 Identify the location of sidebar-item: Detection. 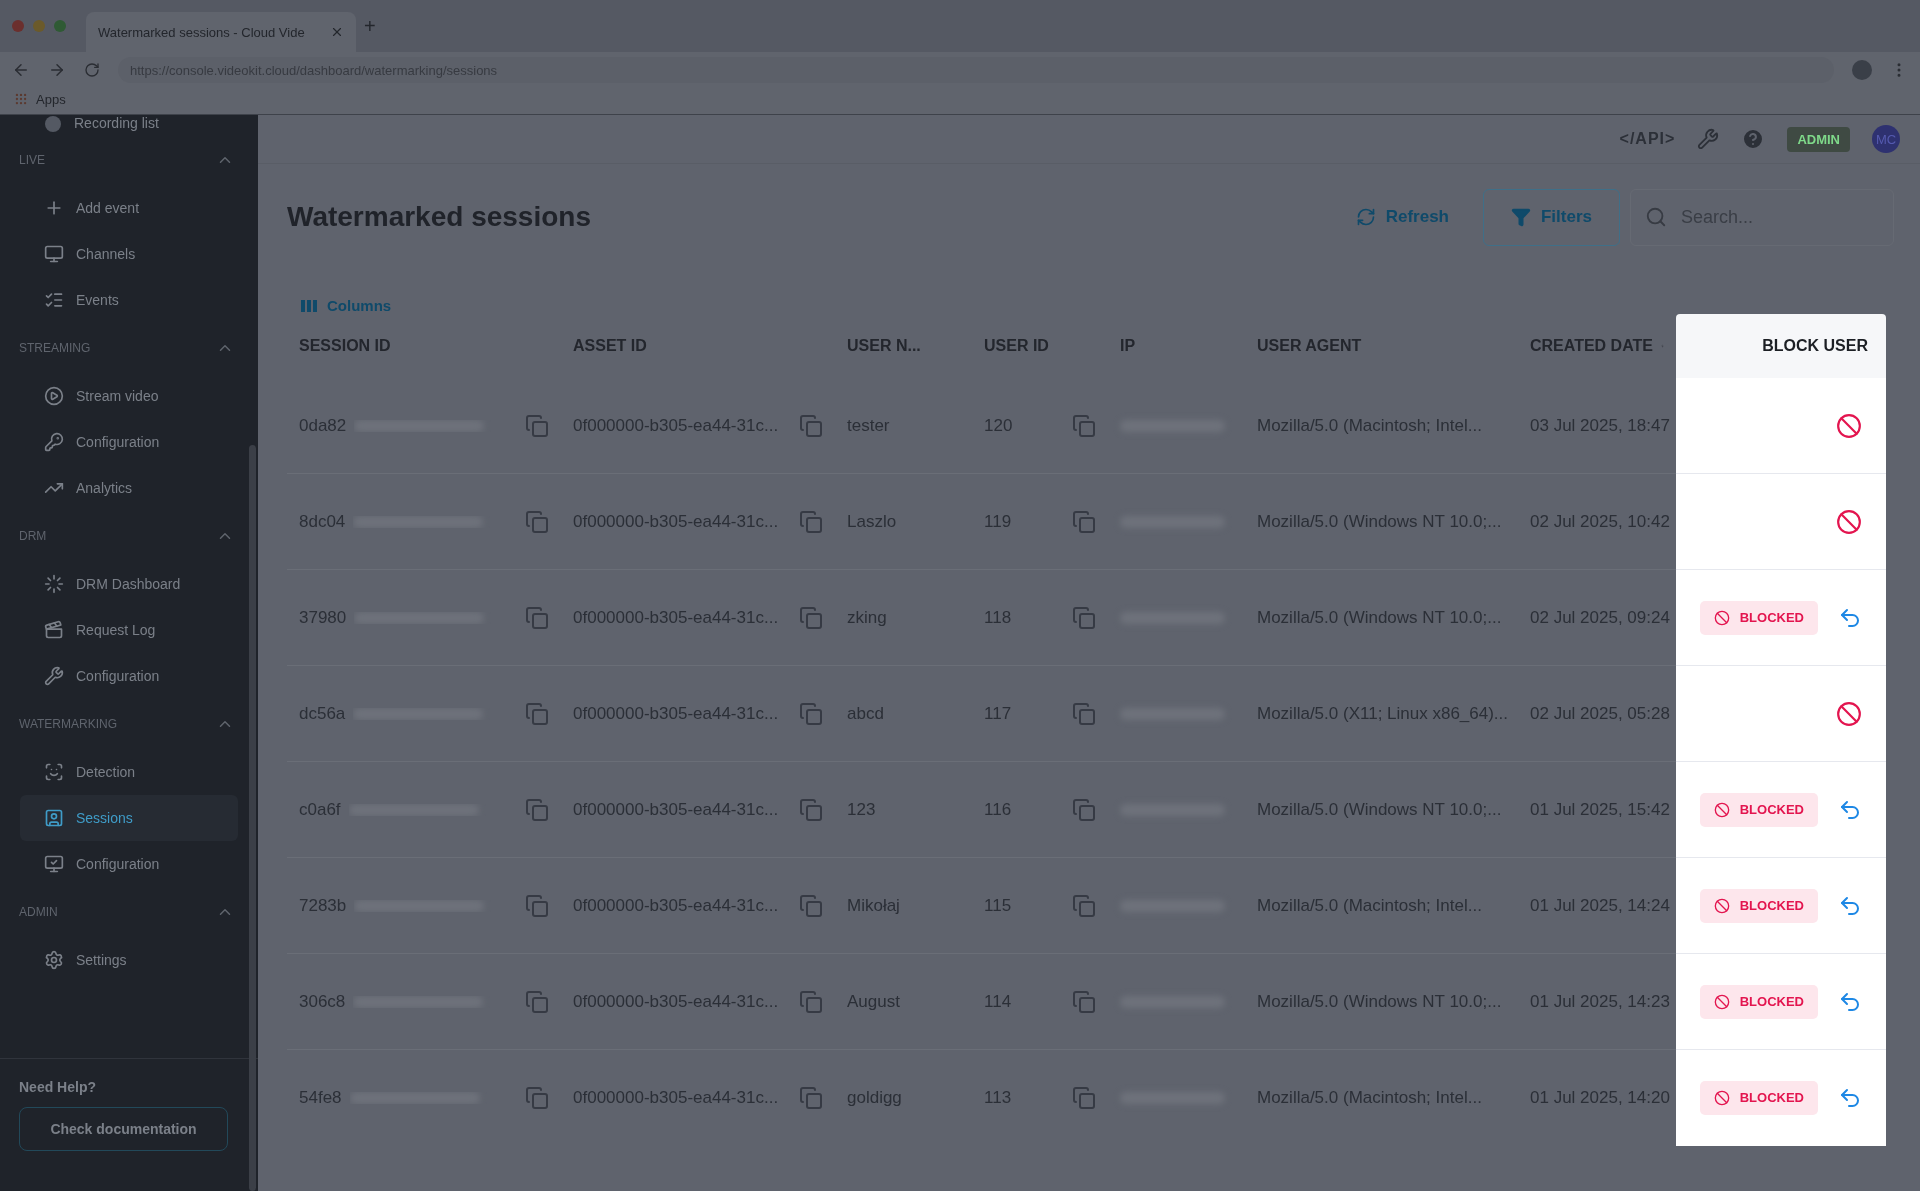
(129, 772).